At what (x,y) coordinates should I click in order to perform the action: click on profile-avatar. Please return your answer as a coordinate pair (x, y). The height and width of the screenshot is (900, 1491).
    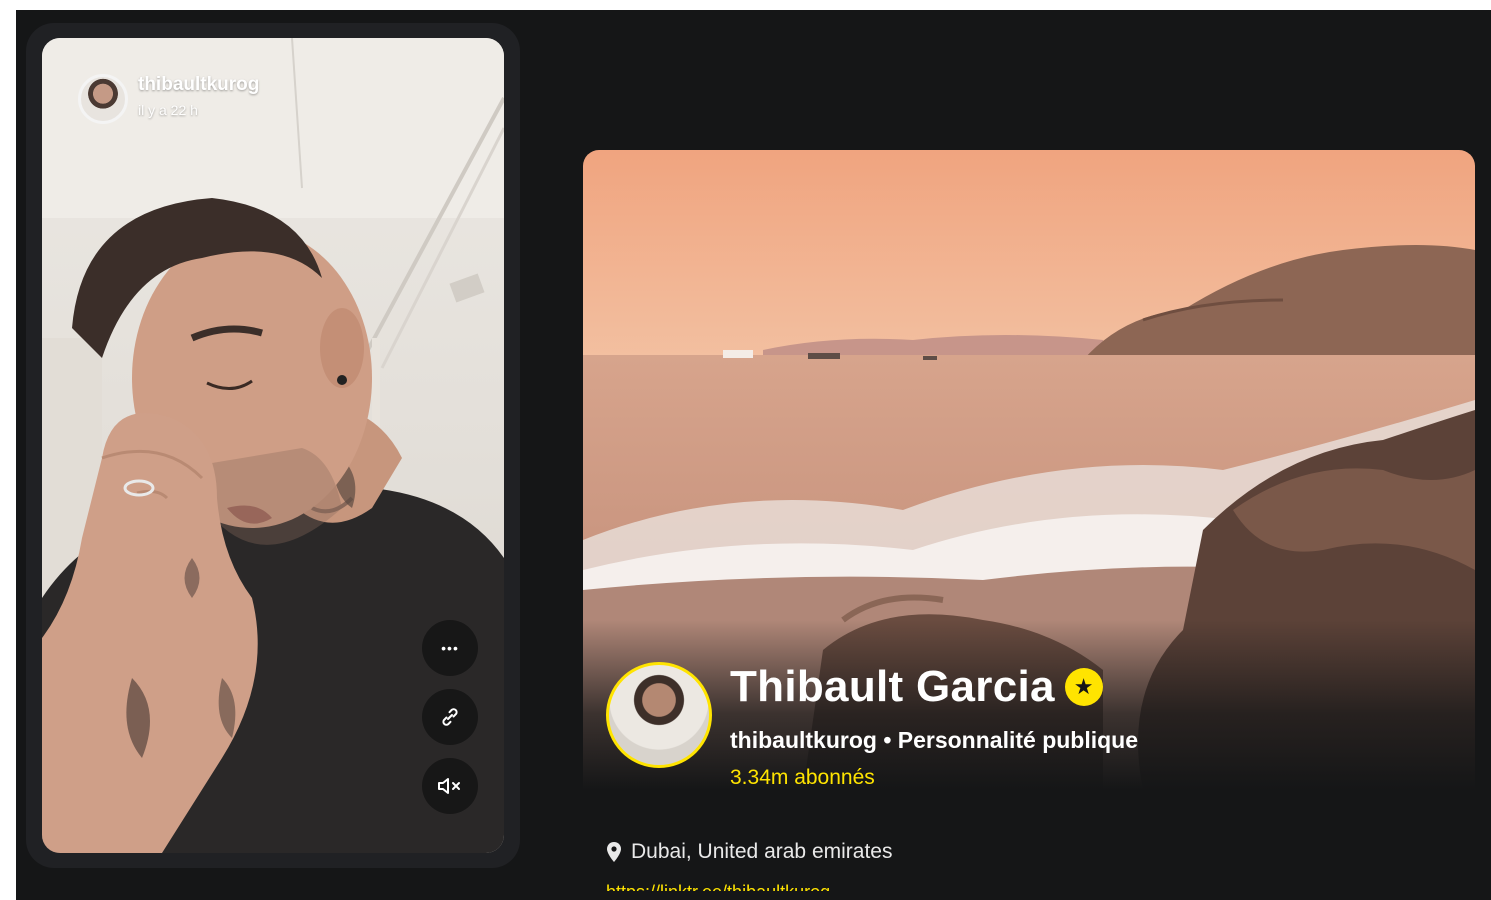
    Looking at the image, I should click on (659, 715).